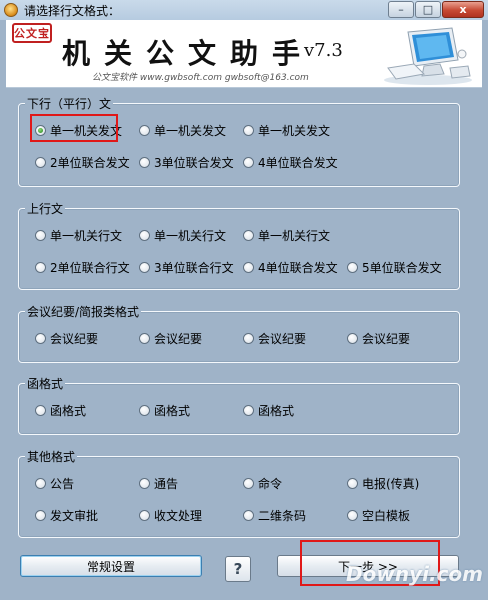  I want to click on group-title: 函格式, so click(45, 383).